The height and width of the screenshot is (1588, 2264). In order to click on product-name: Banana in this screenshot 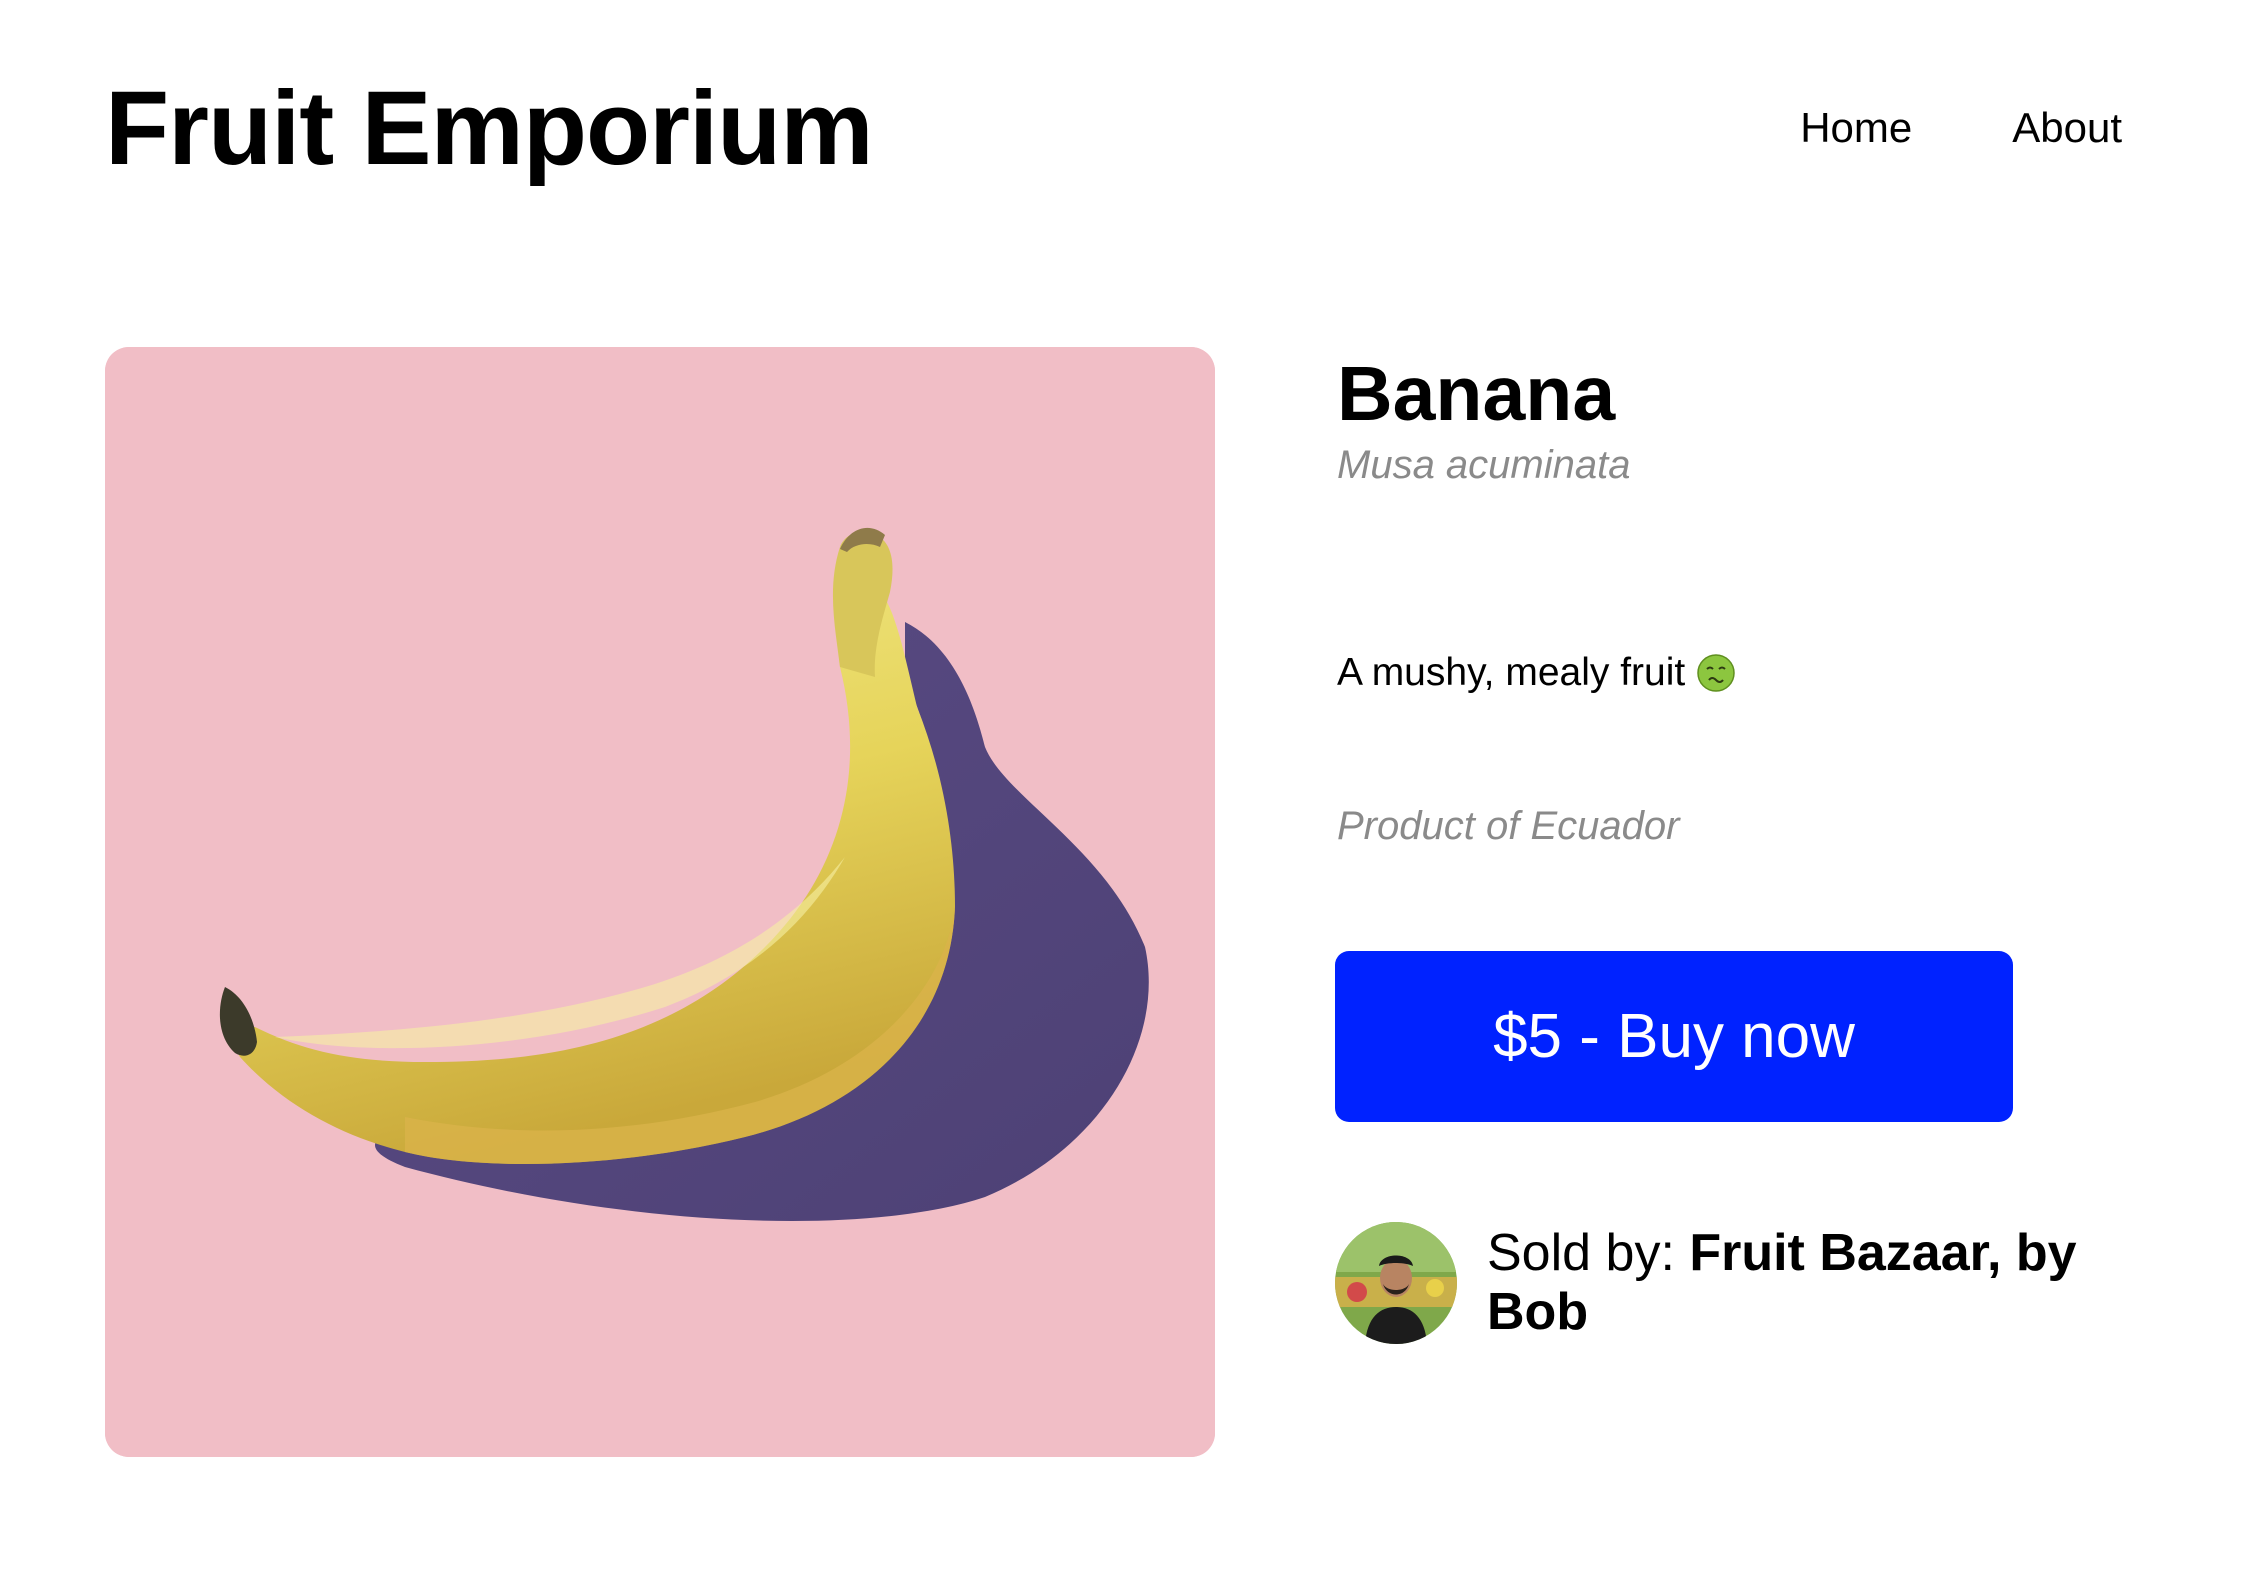, I will do `click(1476, 394)`.